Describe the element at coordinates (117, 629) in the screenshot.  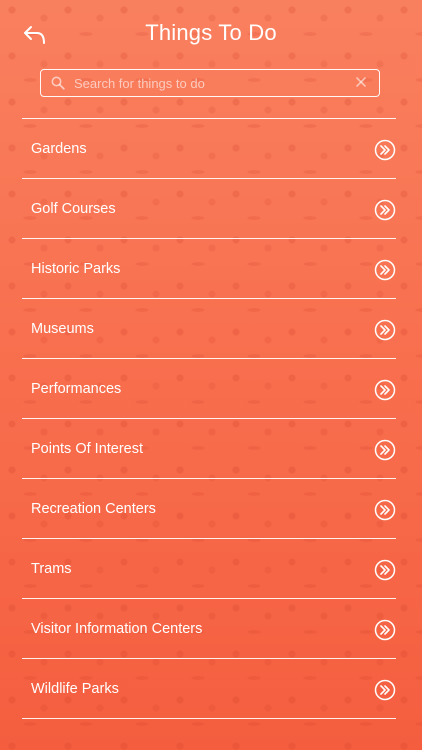
I see `list-item-label: Visitor Information Centers` at that location.